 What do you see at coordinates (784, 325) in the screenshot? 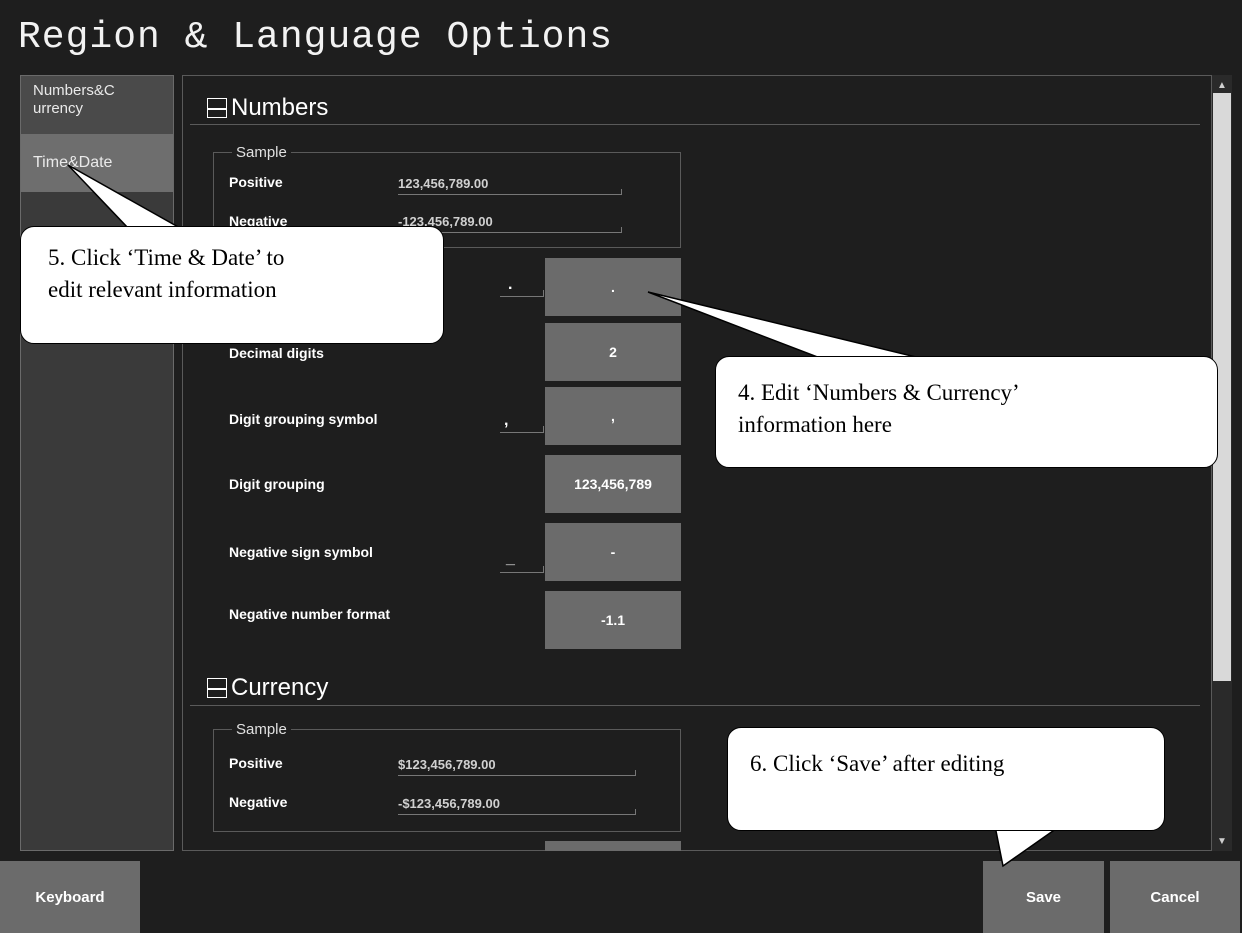
I see `callout-4-pointer` at bounding box center [784, 325].